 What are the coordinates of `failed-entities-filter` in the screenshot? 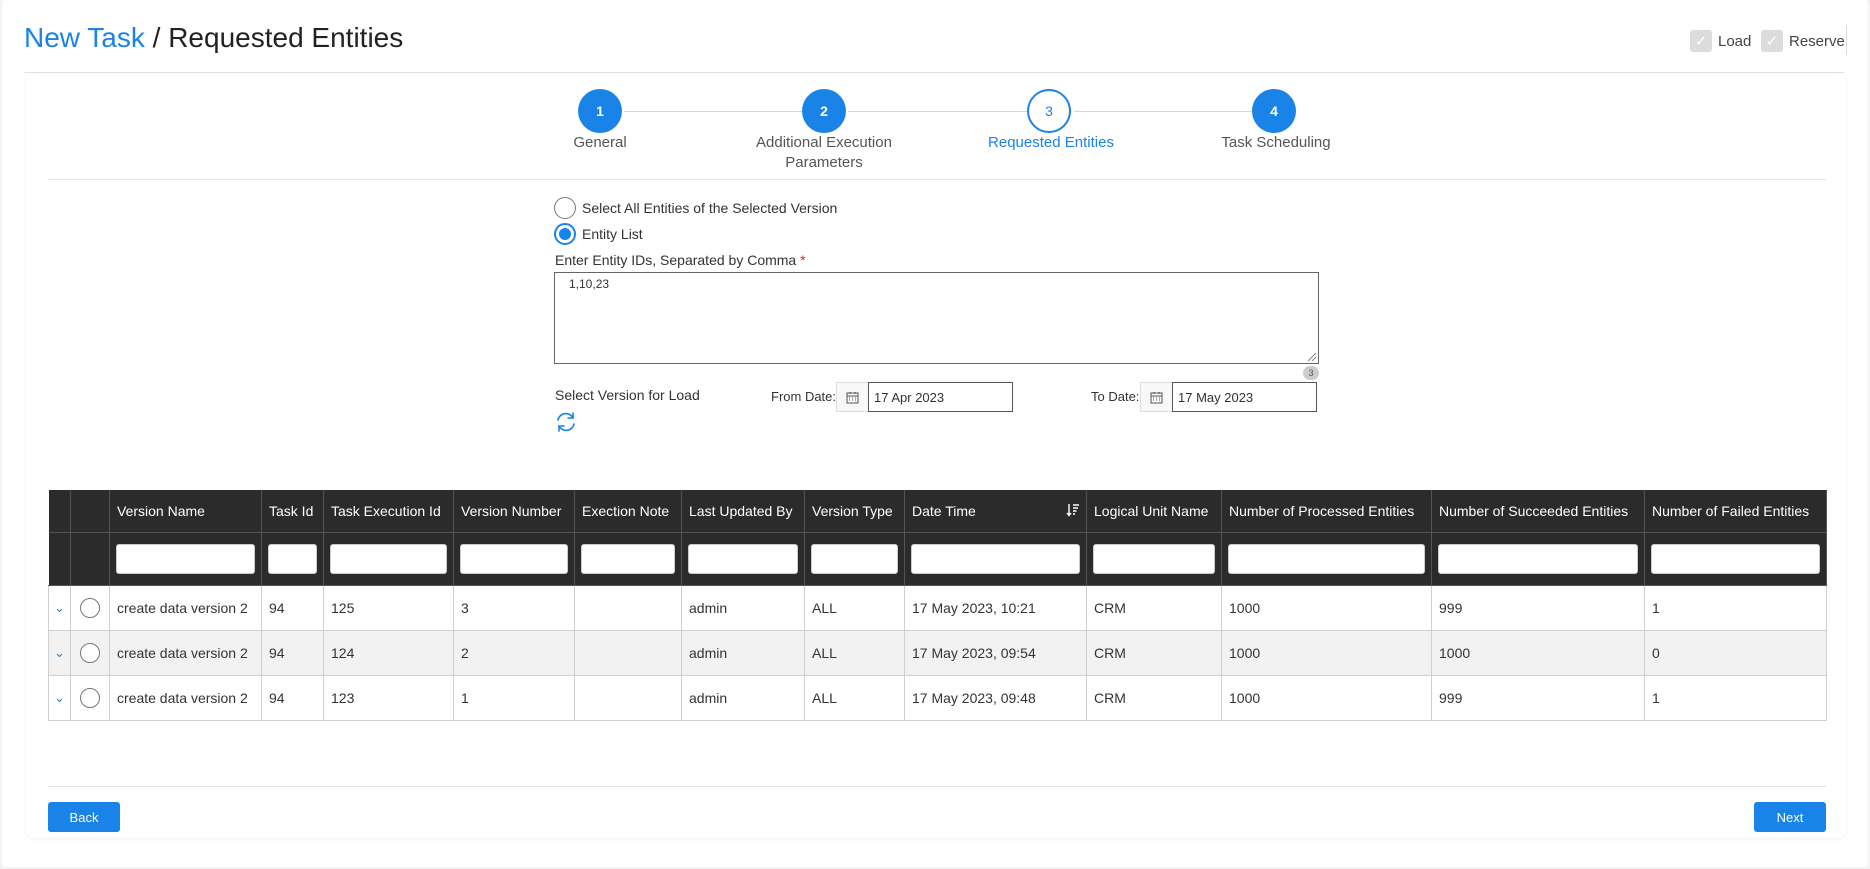 It's located at (1735, 558).